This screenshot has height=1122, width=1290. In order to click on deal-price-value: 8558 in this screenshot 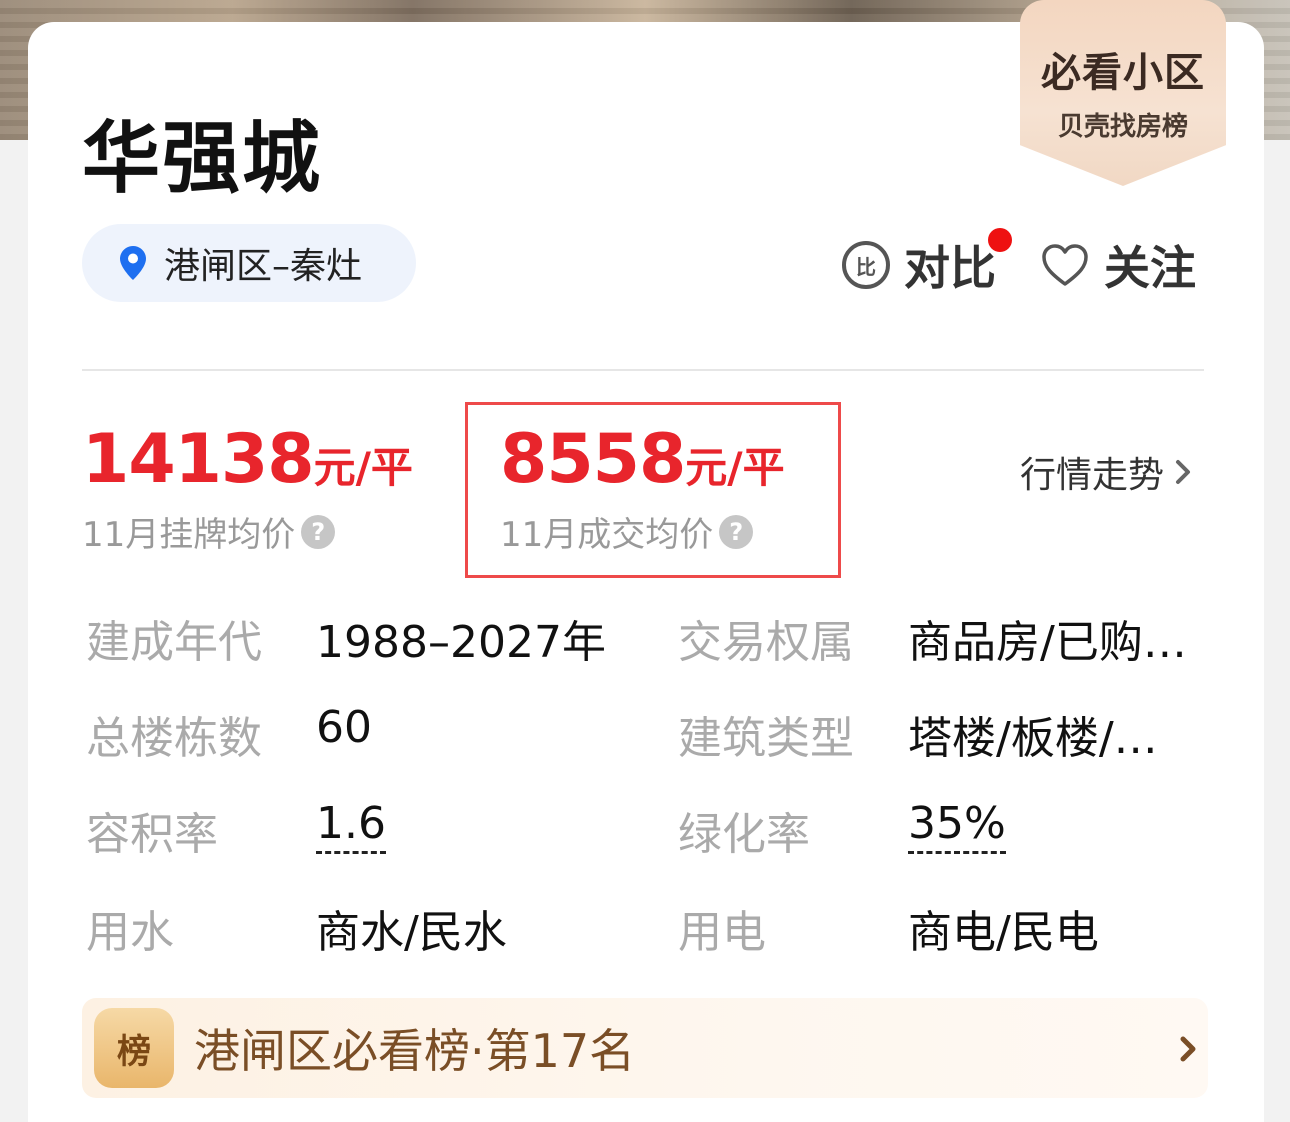, I will do `click(593, 459)`.